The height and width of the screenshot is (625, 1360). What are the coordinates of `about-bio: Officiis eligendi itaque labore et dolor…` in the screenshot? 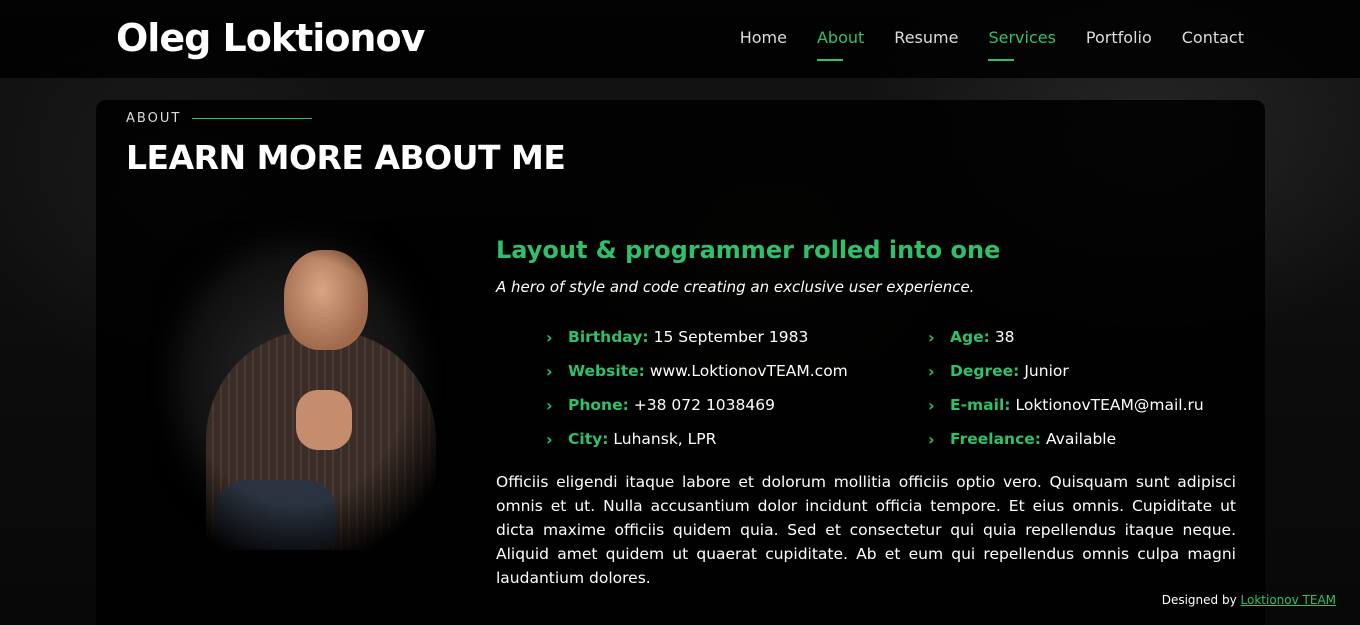 It's located at (866, 530).